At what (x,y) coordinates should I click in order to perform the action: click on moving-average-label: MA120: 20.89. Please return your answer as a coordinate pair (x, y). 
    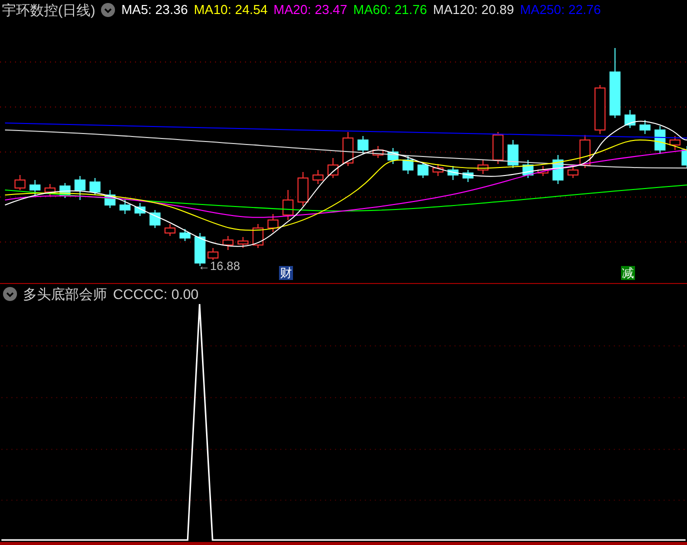
    Looking at the image, I should click on (473, 10).